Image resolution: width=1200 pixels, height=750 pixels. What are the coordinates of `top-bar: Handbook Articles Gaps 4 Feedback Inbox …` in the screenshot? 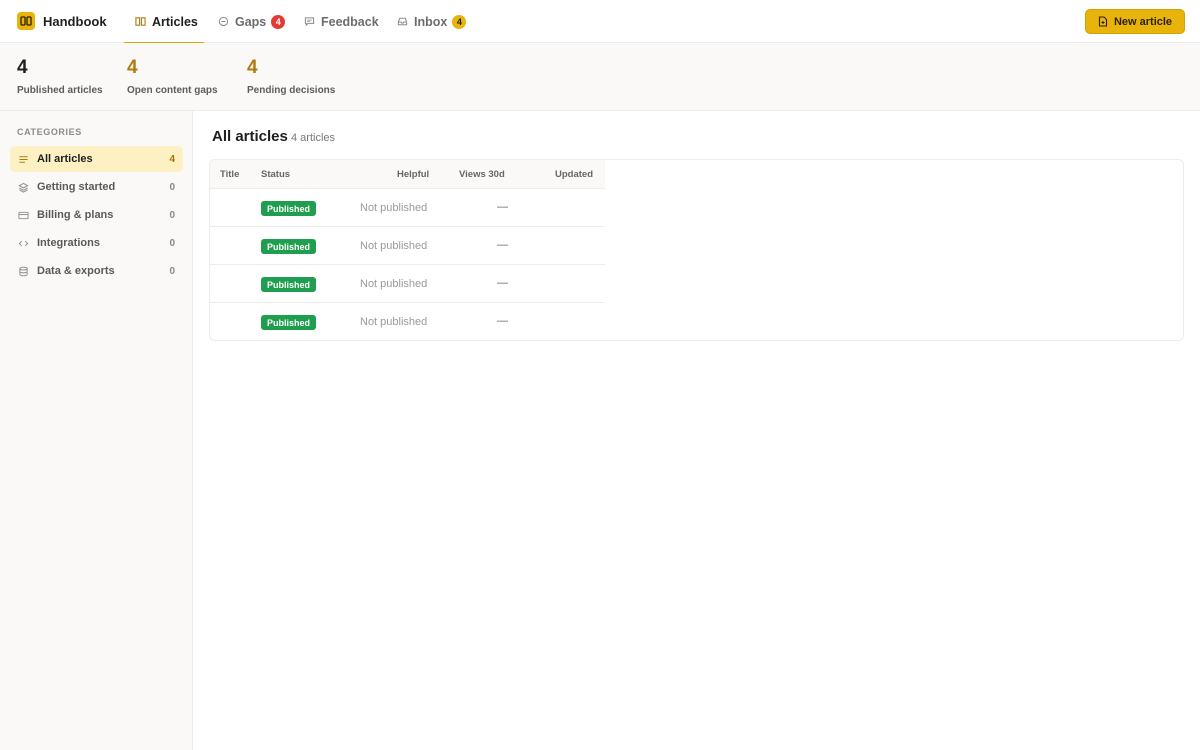 It's located at (600, 22).